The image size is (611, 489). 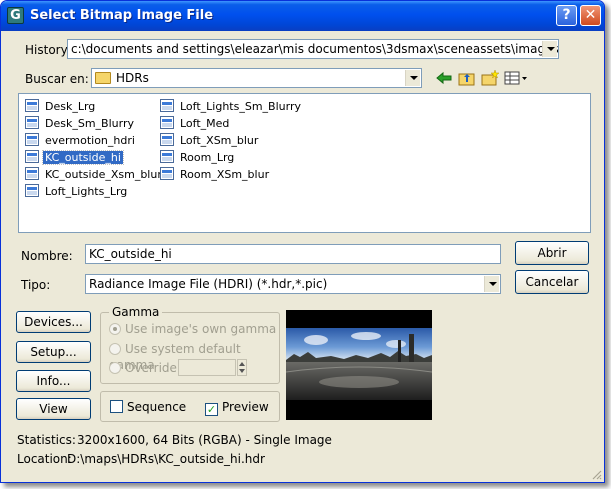 What do you see at coordinates (444, 78) in the screenshot?
I see `back-arrow-icon` at bounding box center [444, 78].